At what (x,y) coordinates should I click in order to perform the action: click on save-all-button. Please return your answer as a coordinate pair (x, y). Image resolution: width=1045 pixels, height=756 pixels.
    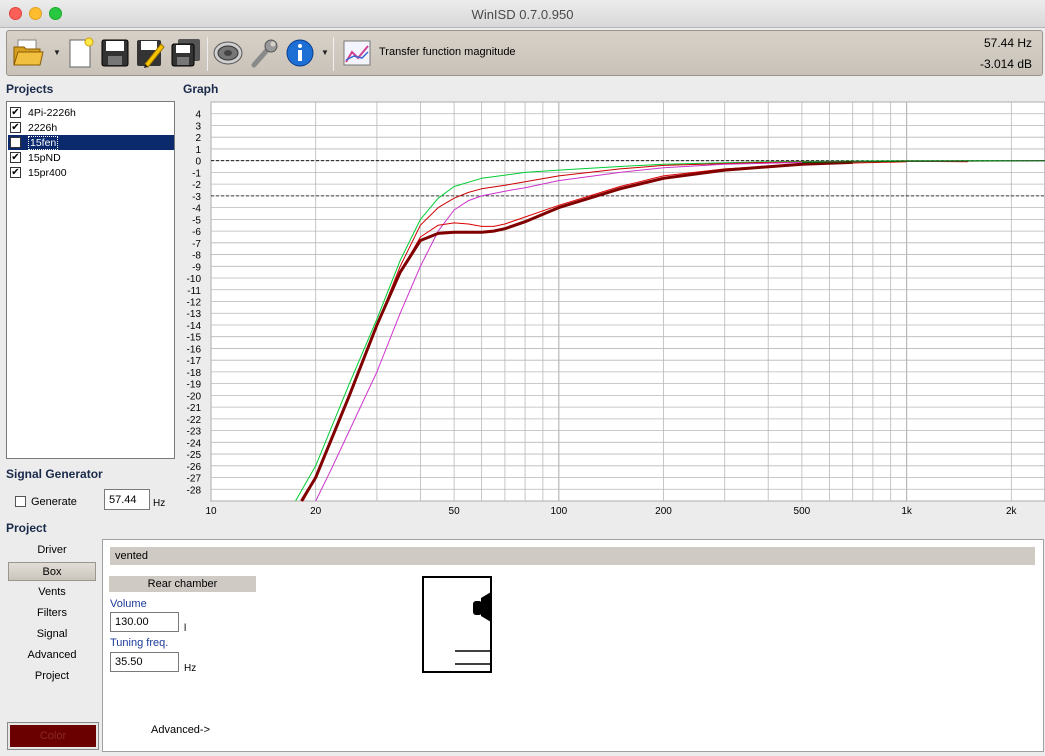
    Looking at the image, I should click on (186, 53).